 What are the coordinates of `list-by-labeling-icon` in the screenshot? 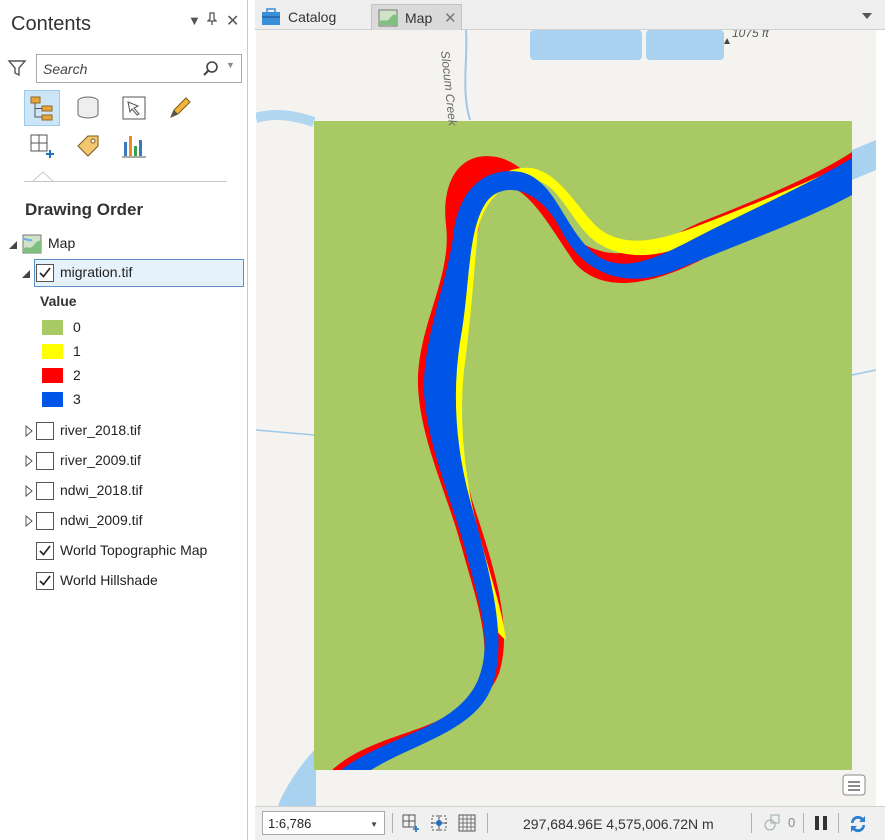 It's located at (88, 146).